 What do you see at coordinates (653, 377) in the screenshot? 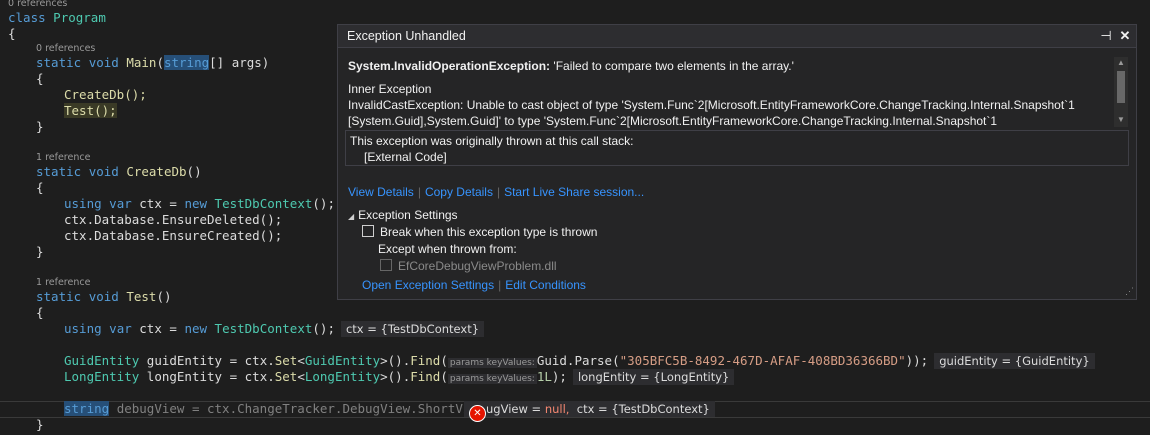
I see `datatip-long-entity: longEntity = {LongEntity}` at bounding box center [653, 377].